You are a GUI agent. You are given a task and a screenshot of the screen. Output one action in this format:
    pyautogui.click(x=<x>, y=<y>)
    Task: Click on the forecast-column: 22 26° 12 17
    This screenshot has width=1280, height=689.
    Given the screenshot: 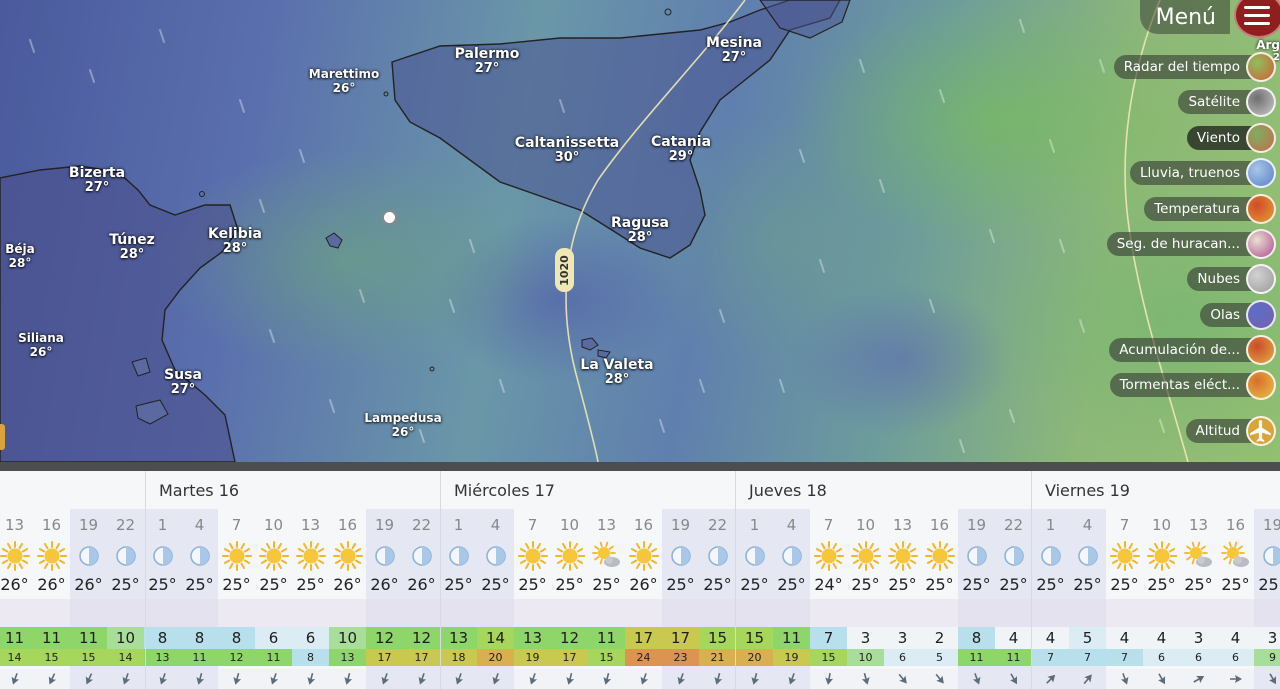 What is the action you would take?
    pyautogui.click(x=421, y=599)
    